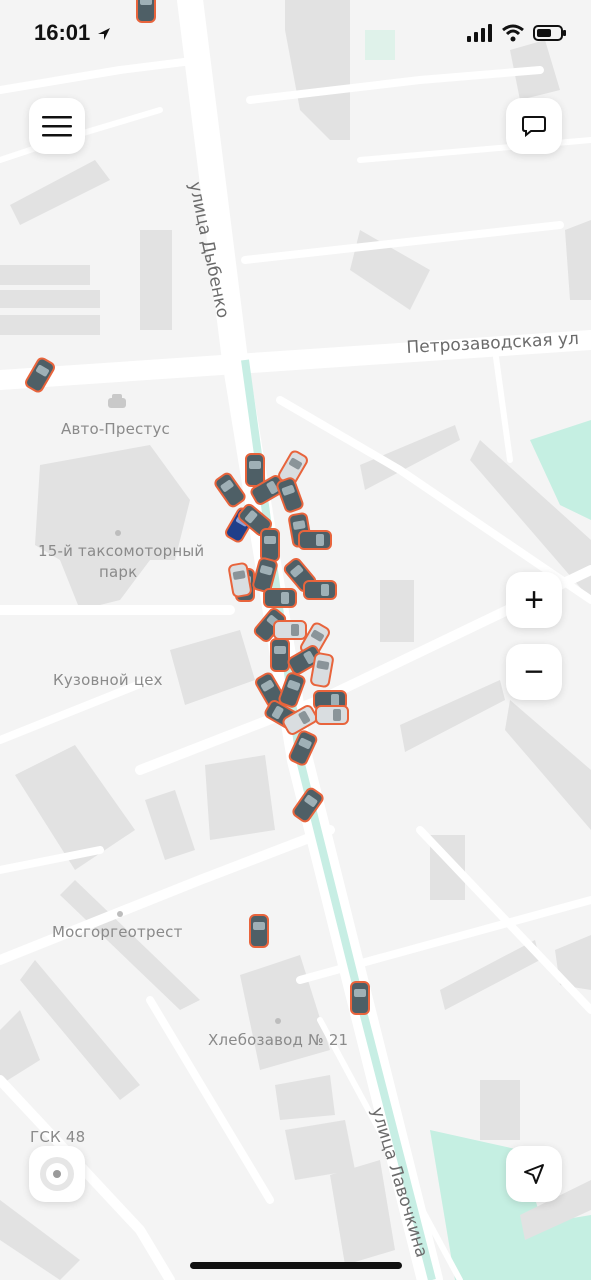  I want to click on place-label: Мосгоргеотрест, so click(117, 932).